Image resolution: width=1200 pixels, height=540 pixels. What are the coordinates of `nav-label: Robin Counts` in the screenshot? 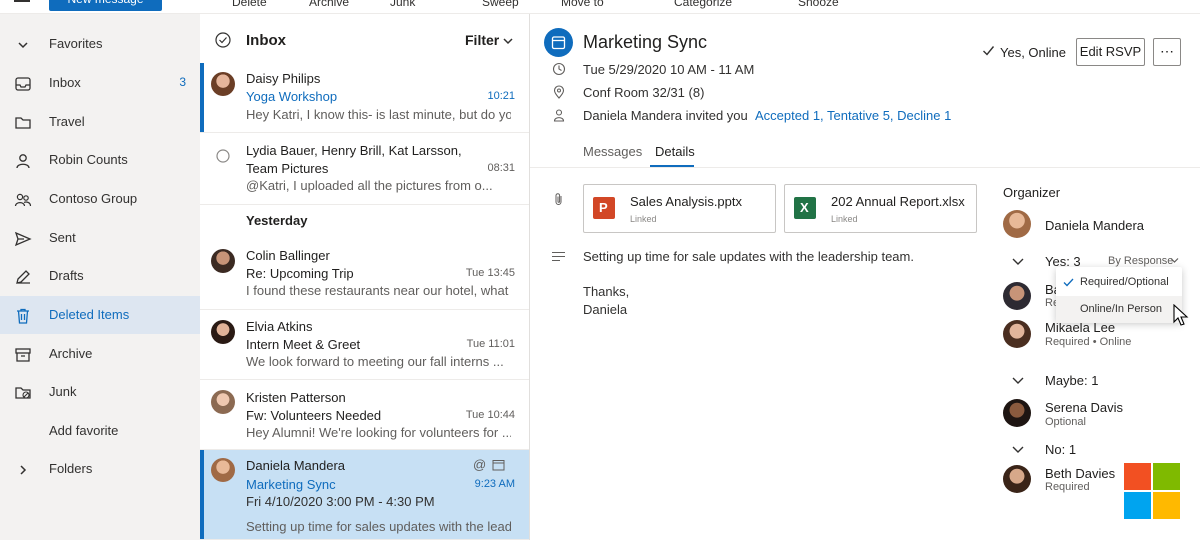 It's located at (88, 159).